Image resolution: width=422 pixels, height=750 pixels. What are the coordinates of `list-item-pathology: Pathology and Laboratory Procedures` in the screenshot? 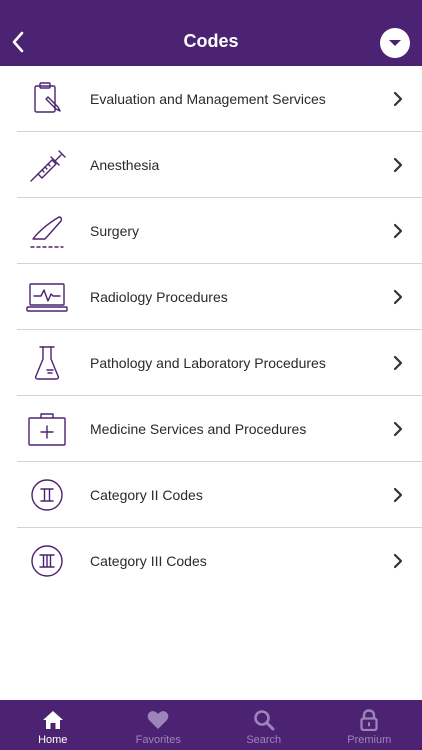 It's located at (211, 363).